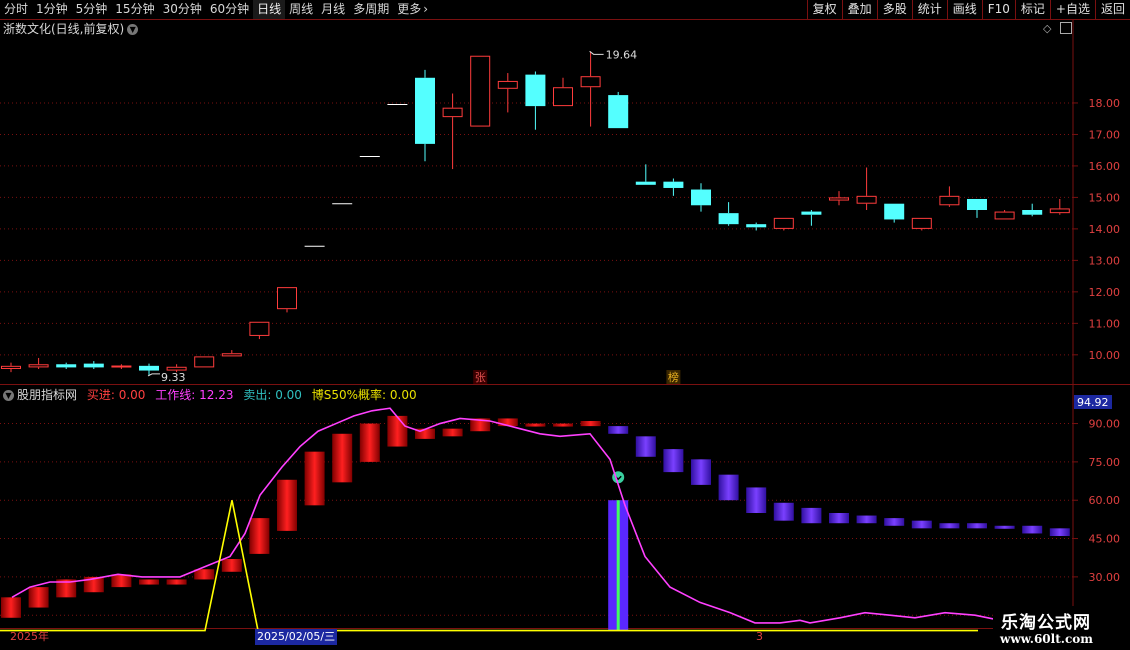  I want to click on event-marker-label: 榜, so click(673, 377).